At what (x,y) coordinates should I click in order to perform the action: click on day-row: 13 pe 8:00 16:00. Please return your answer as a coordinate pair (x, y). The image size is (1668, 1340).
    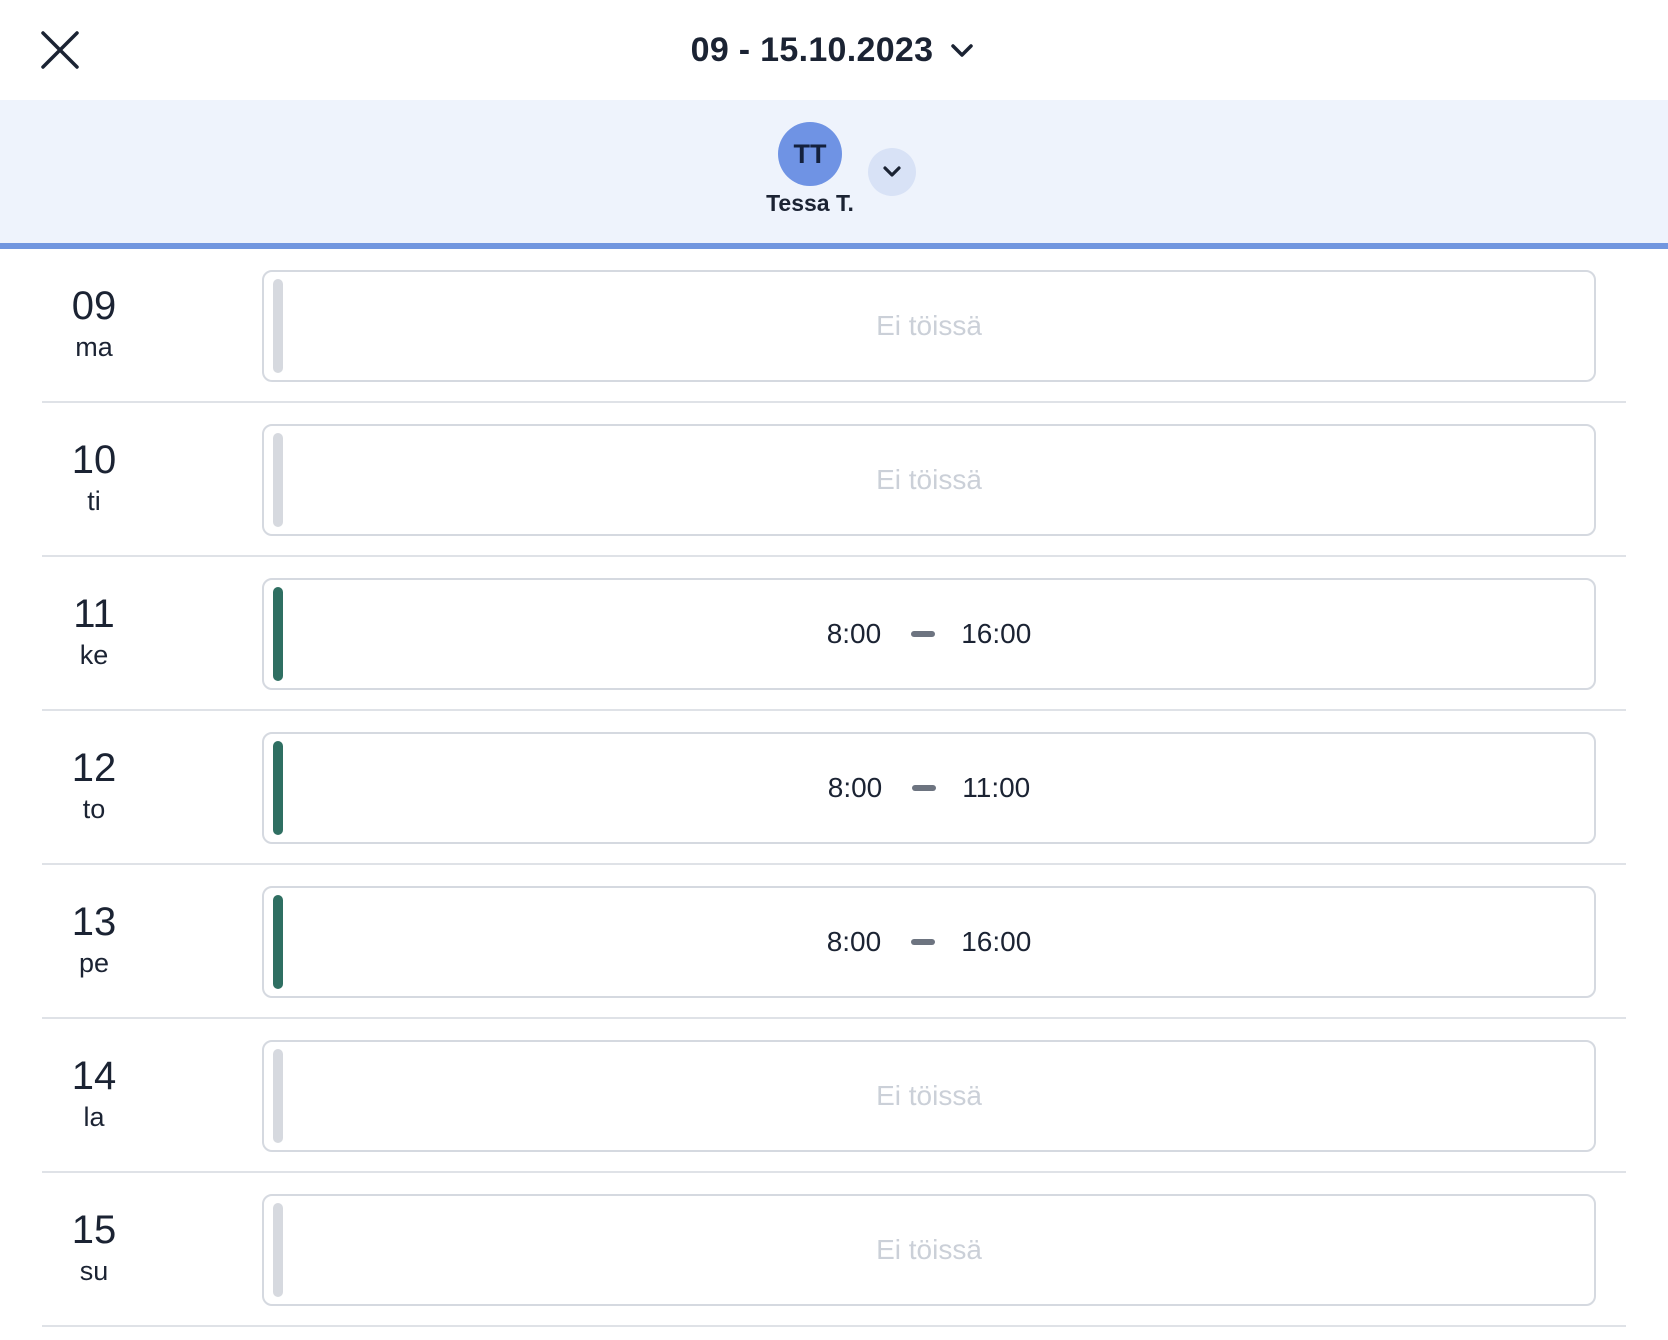
    Looking at the image, I should click on (834, 942).